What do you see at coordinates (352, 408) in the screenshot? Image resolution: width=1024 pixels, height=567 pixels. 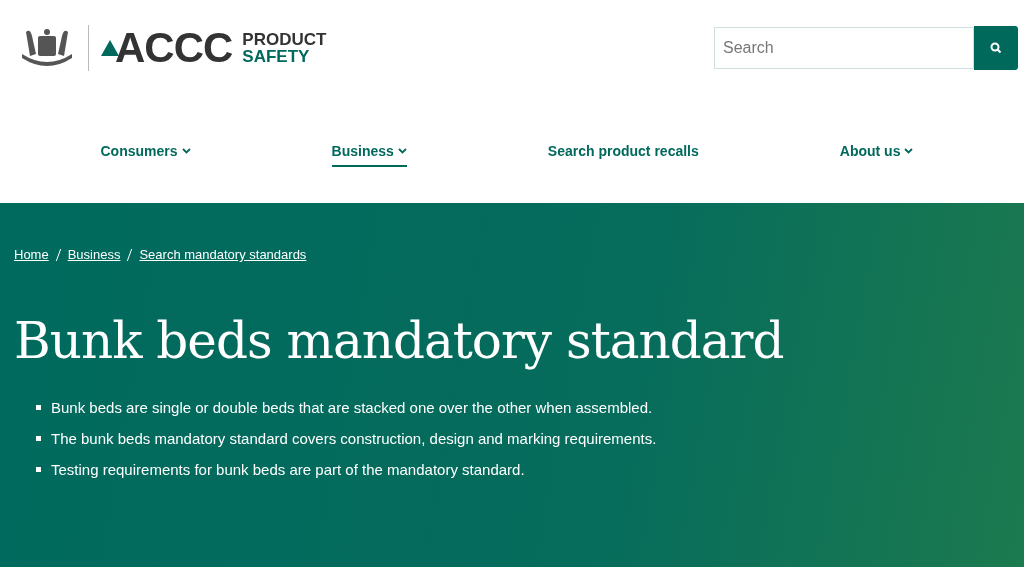 I see `bullet-text: Bunk beds are single or double beds that are stacked one over the other when assembled.` at bounding box center [352, 408].